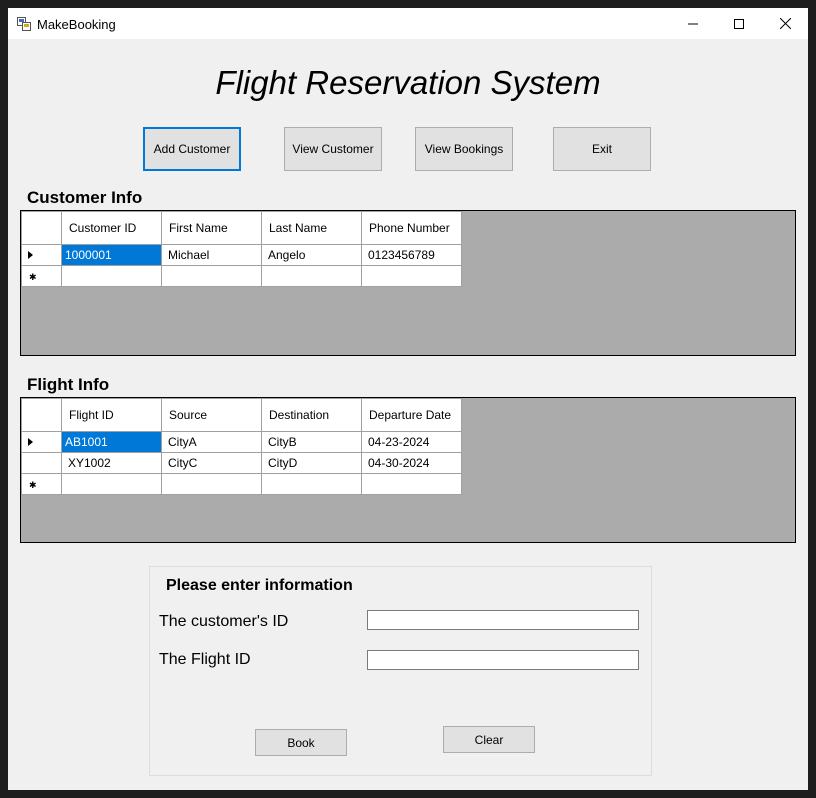 The image size is (816, 798). I want to click on flight-info-title: Flight Info, so click(68, 384).